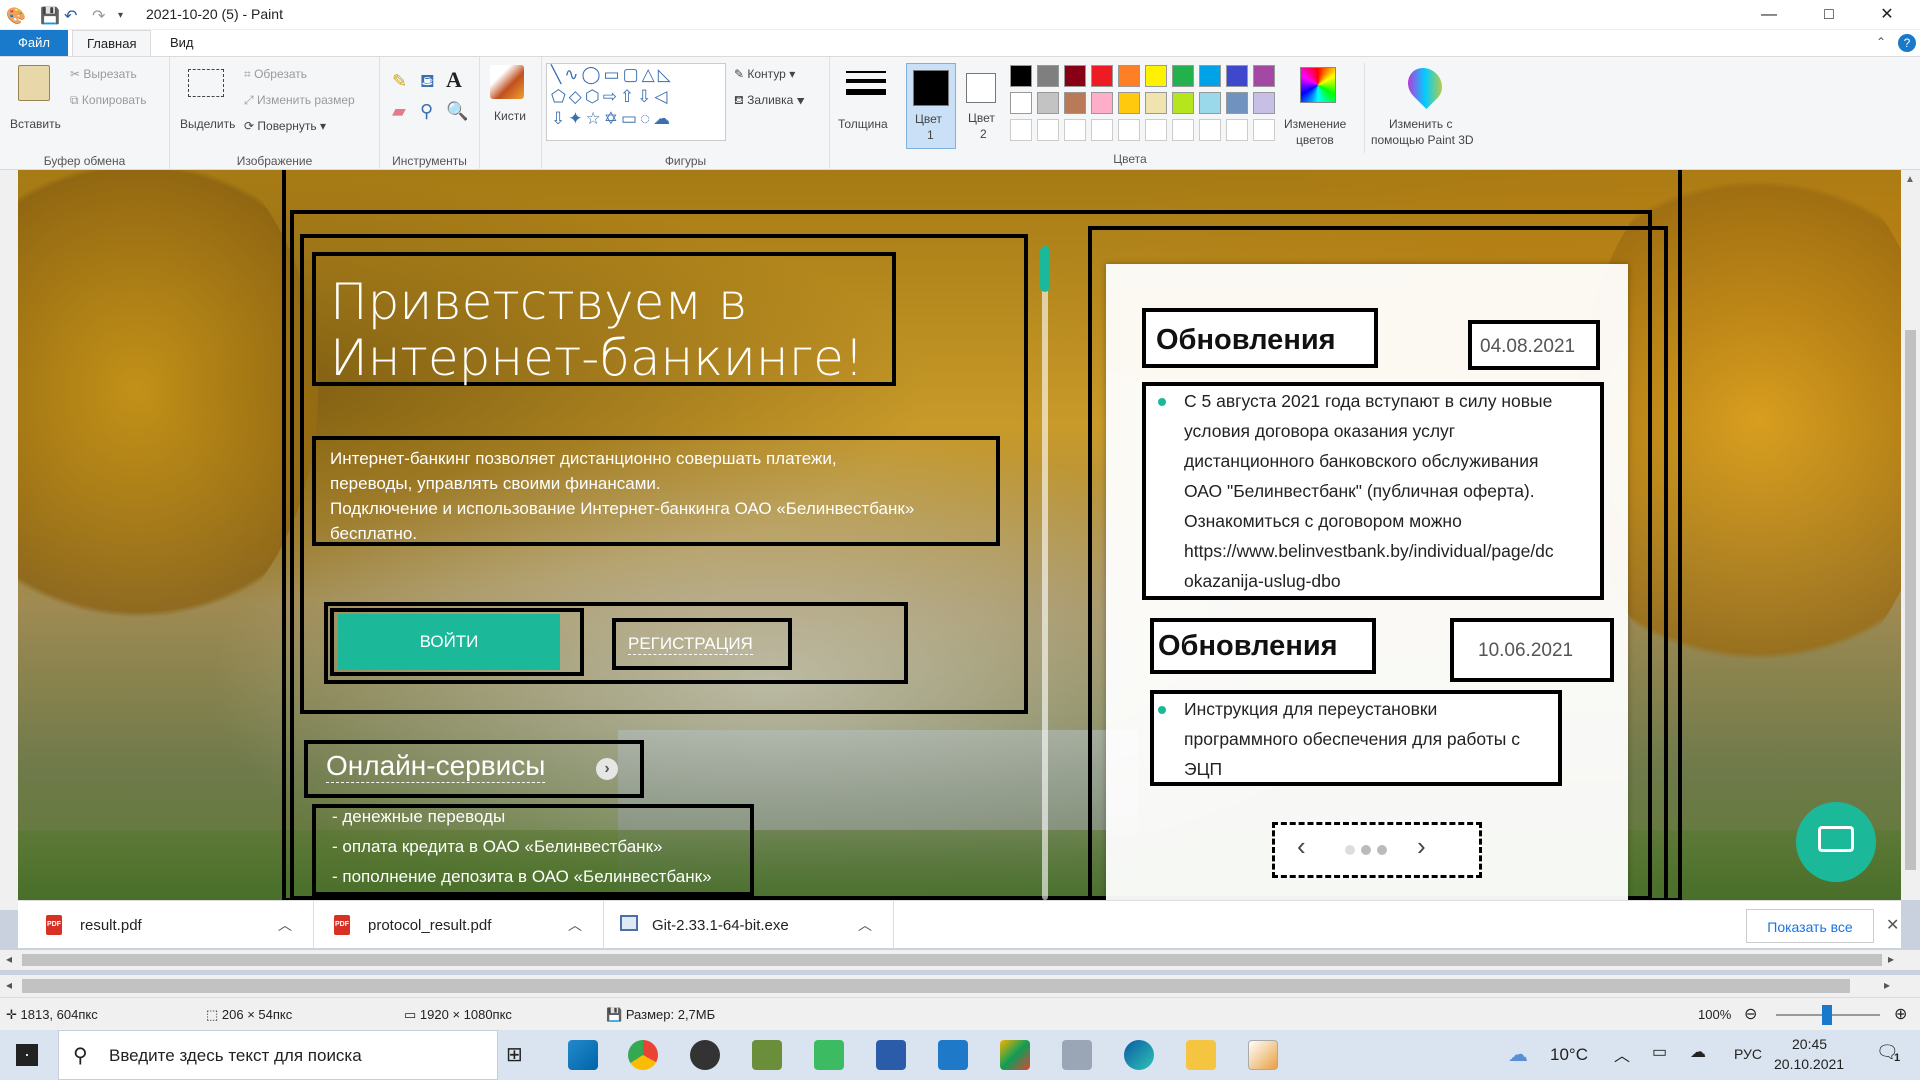 The height and width of the screenshot is (1080, 1920). I want to click on video-app-icon, so click(953, 1055).